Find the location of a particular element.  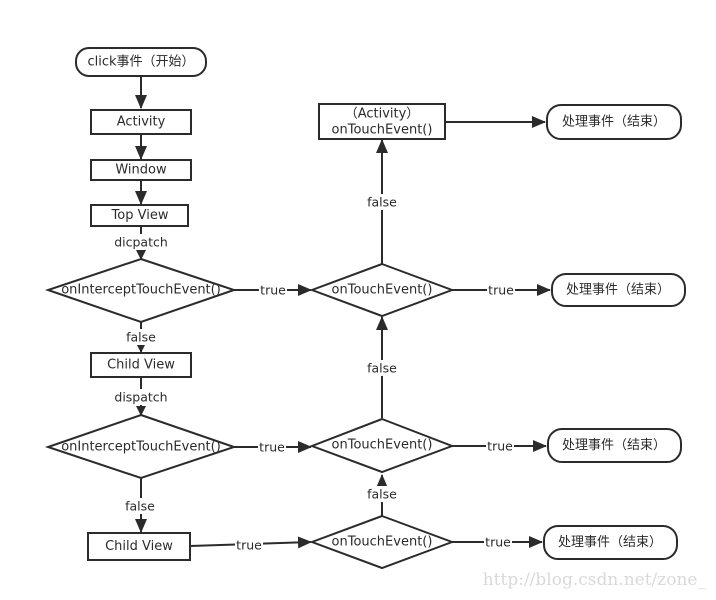

edge-label-intercept1-false-text: false is located at coordinates (141, 337).